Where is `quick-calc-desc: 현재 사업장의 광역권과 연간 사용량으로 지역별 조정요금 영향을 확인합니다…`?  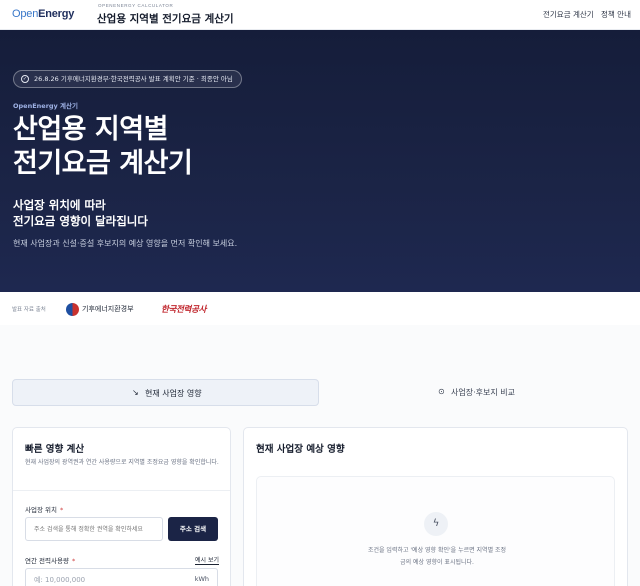
quick-calc-desc: 현재 사업장의 광역권과 연간 사용량으로 지역별 조정요금 영향을 확인합니다… is located at coordinates (122, 462).